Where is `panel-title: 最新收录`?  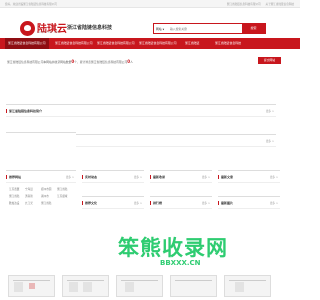 panel-title: 最新收录 is located at coordinates (159, 177).